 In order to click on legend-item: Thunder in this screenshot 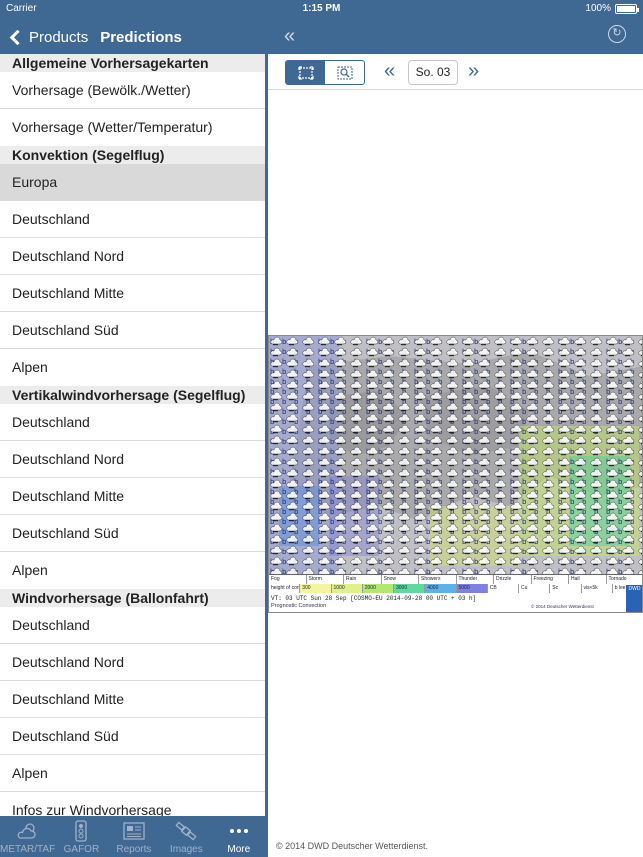, I will do `click(475, 579)`.